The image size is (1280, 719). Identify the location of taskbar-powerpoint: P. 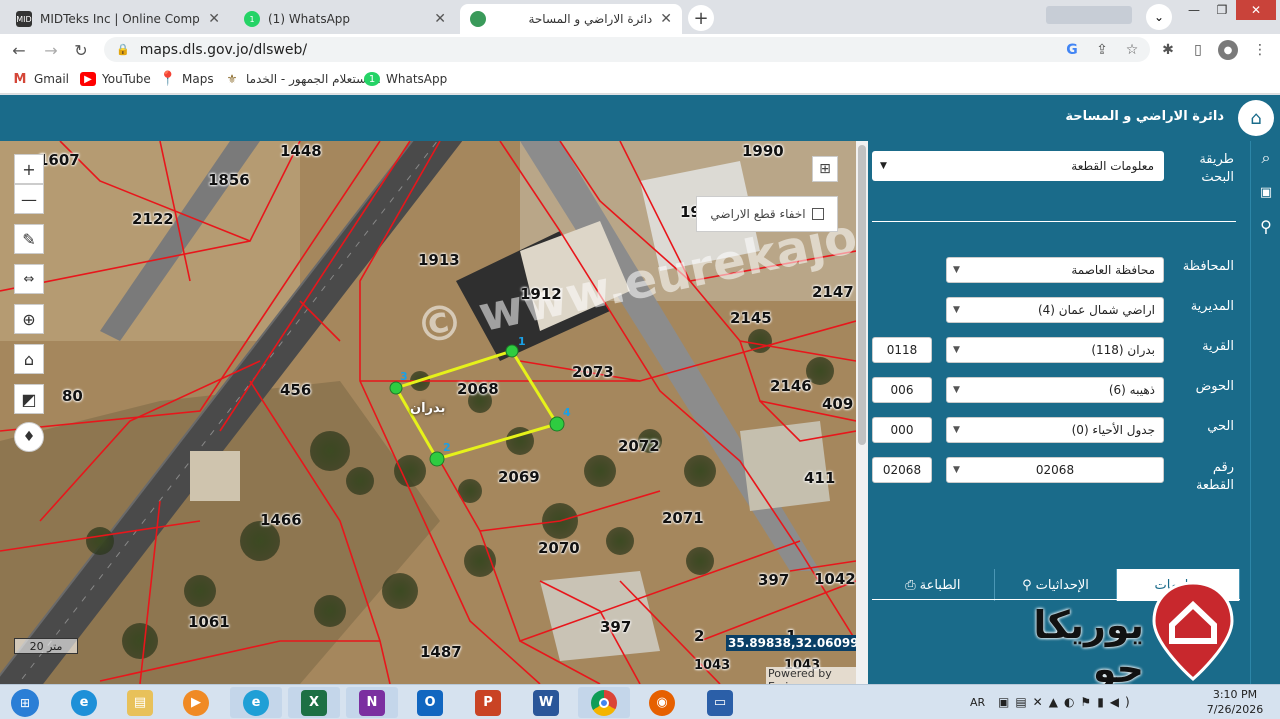
(488, 702).